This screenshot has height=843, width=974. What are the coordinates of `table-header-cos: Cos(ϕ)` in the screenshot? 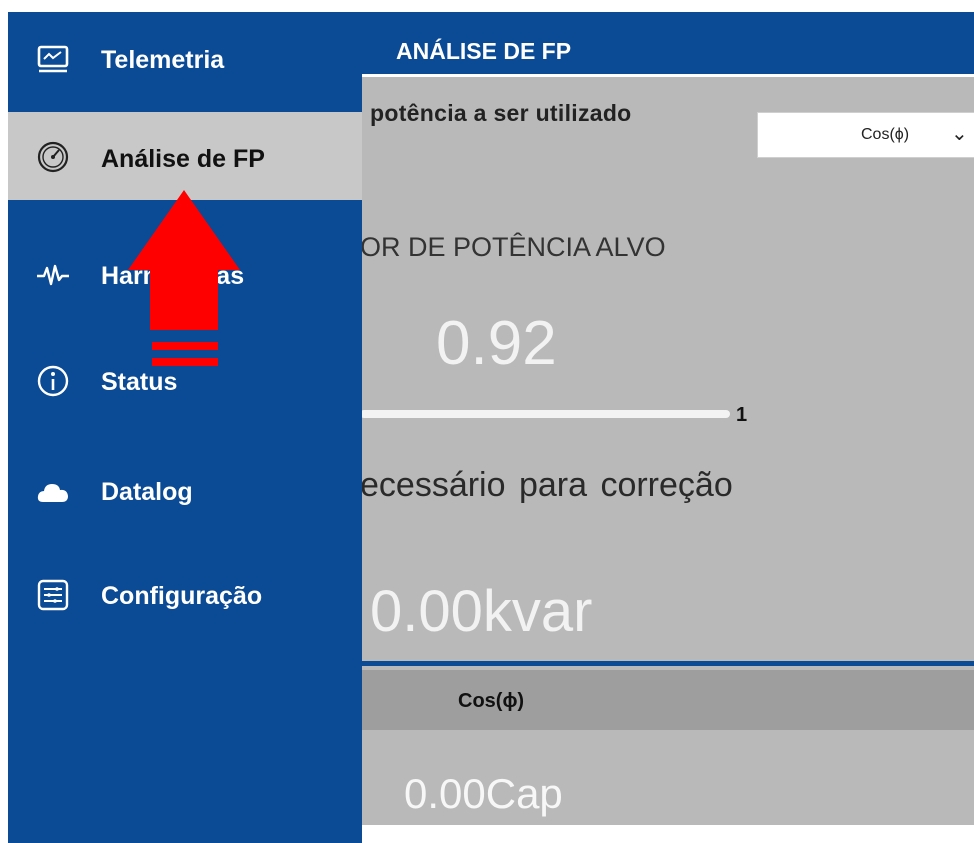 It's located at (491, 701).